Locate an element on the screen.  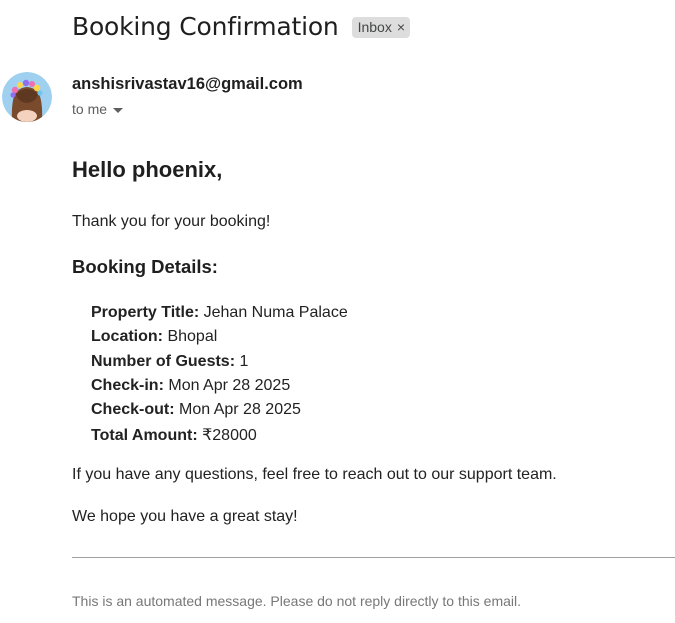
footer-divider is located at coordinates (373, 557).